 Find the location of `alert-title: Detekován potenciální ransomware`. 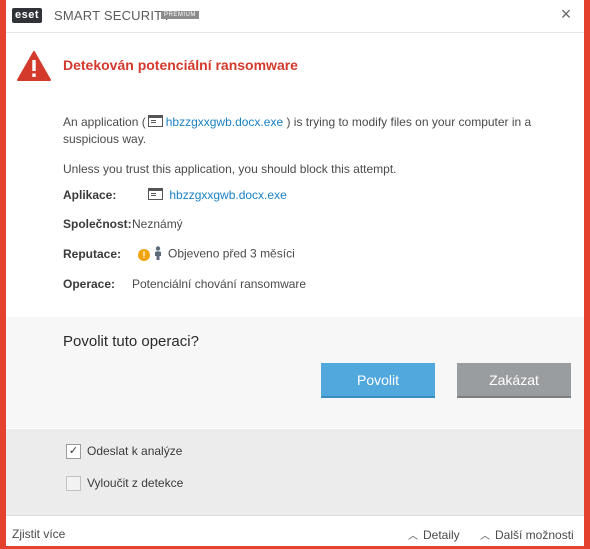

alert-title: Detekován potenciální ransomware is located at coordinates (180, 65).